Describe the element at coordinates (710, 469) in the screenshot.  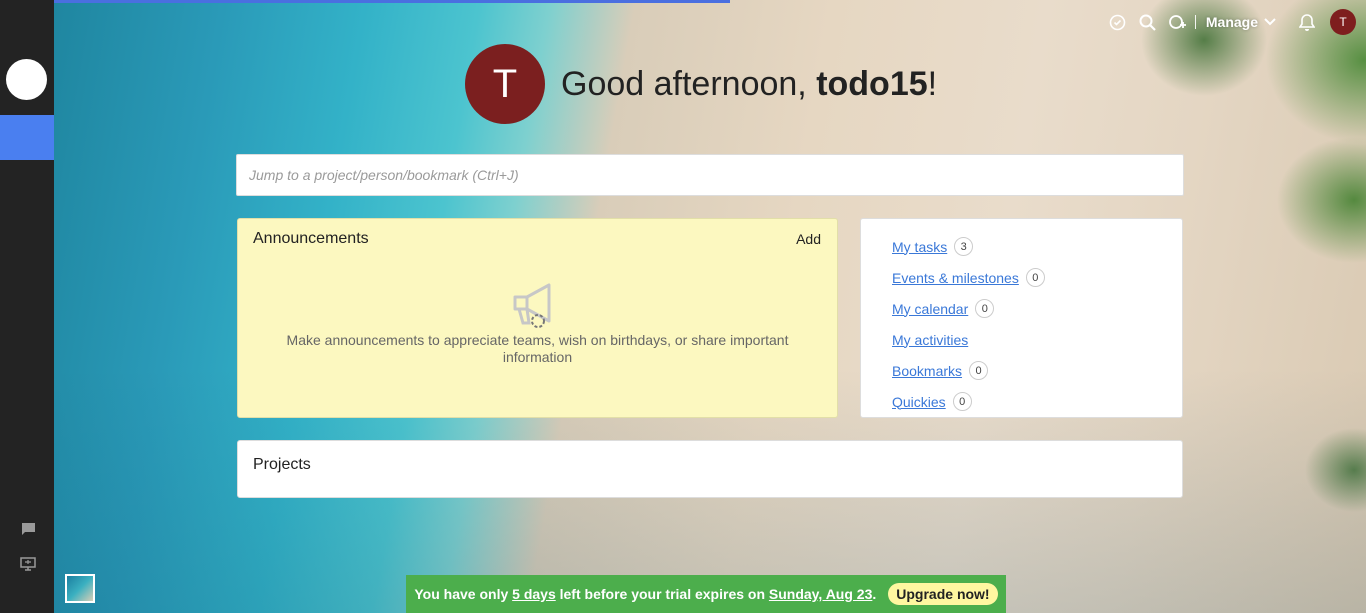
I see `projects-card: Projects` at that location.